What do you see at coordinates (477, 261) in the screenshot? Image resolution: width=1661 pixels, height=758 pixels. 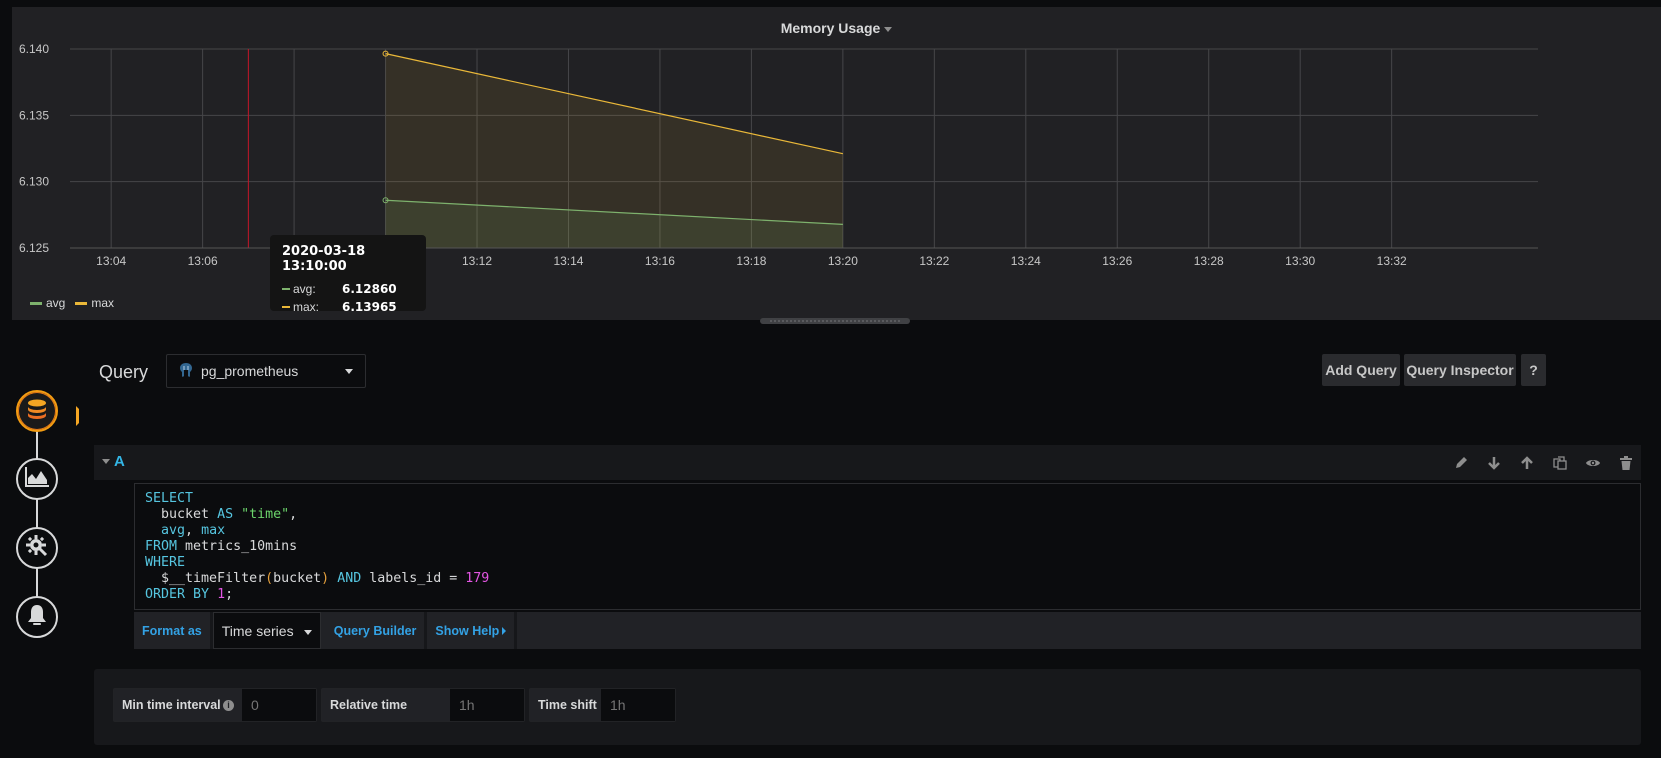 I see `x-tick-label: 13:12` at bounding box center [477, 261].